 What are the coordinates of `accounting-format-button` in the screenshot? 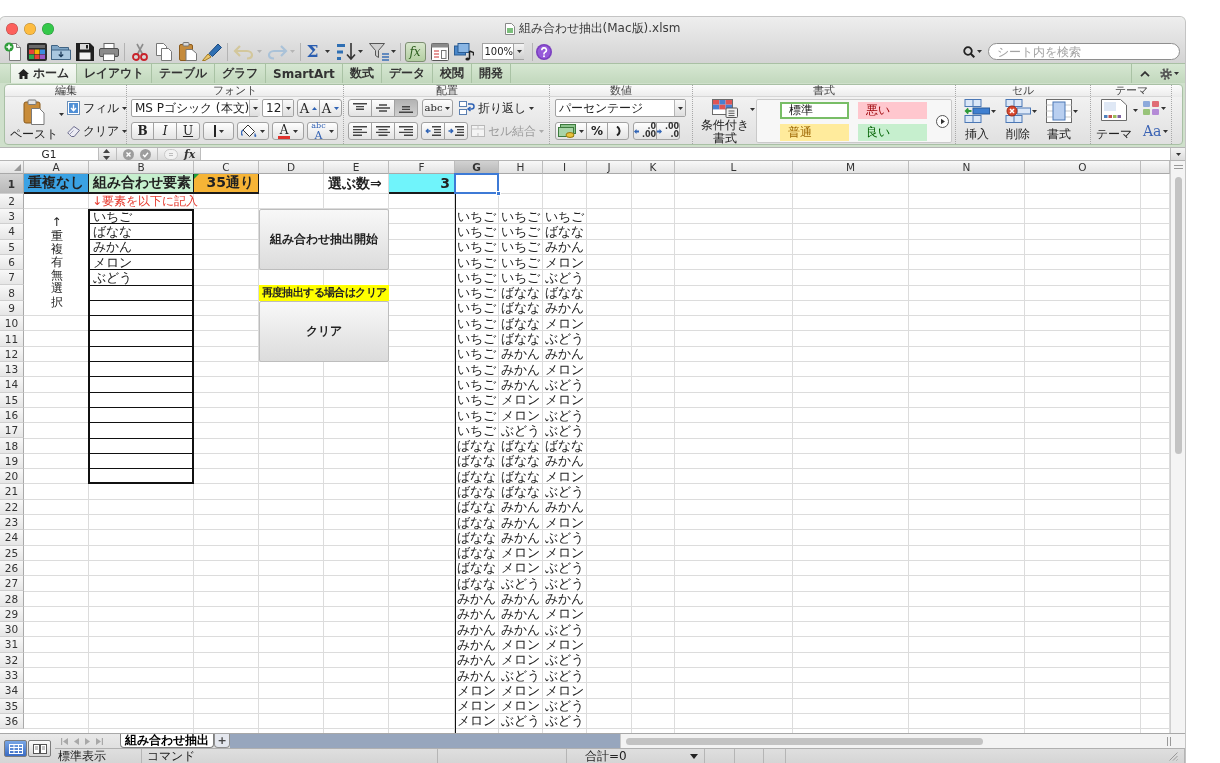 It's located at (571, 131).